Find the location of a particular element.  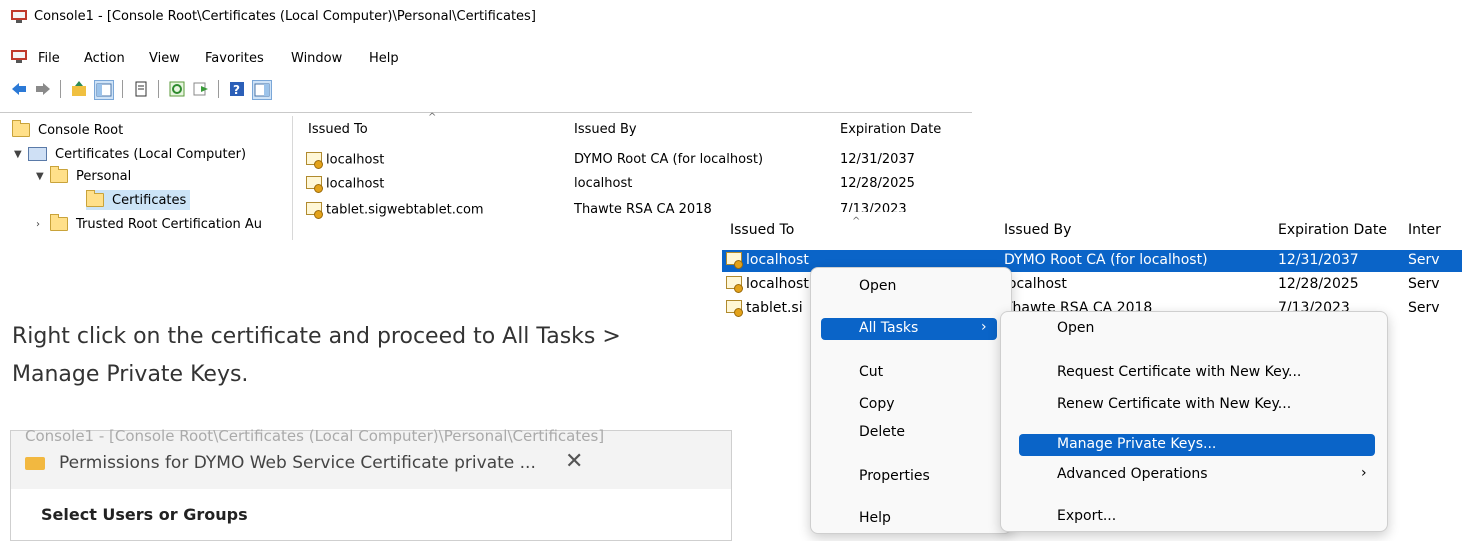

section-heading: Select Users or Groups is located at coordinates (144, 514).